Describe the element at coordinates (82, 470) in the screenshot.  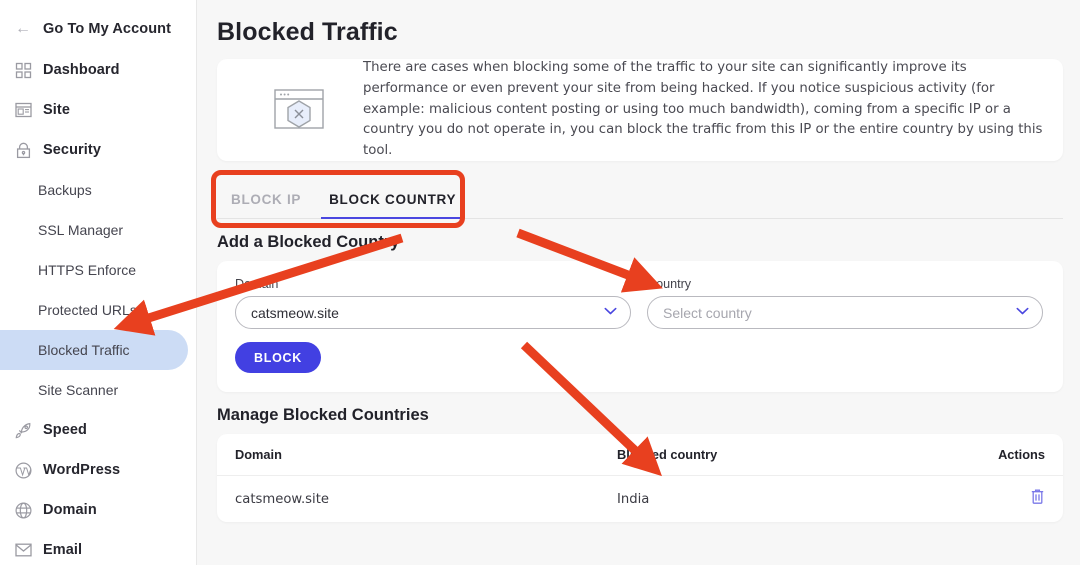
I see `sidebar-item-label: WordPress` at that location.